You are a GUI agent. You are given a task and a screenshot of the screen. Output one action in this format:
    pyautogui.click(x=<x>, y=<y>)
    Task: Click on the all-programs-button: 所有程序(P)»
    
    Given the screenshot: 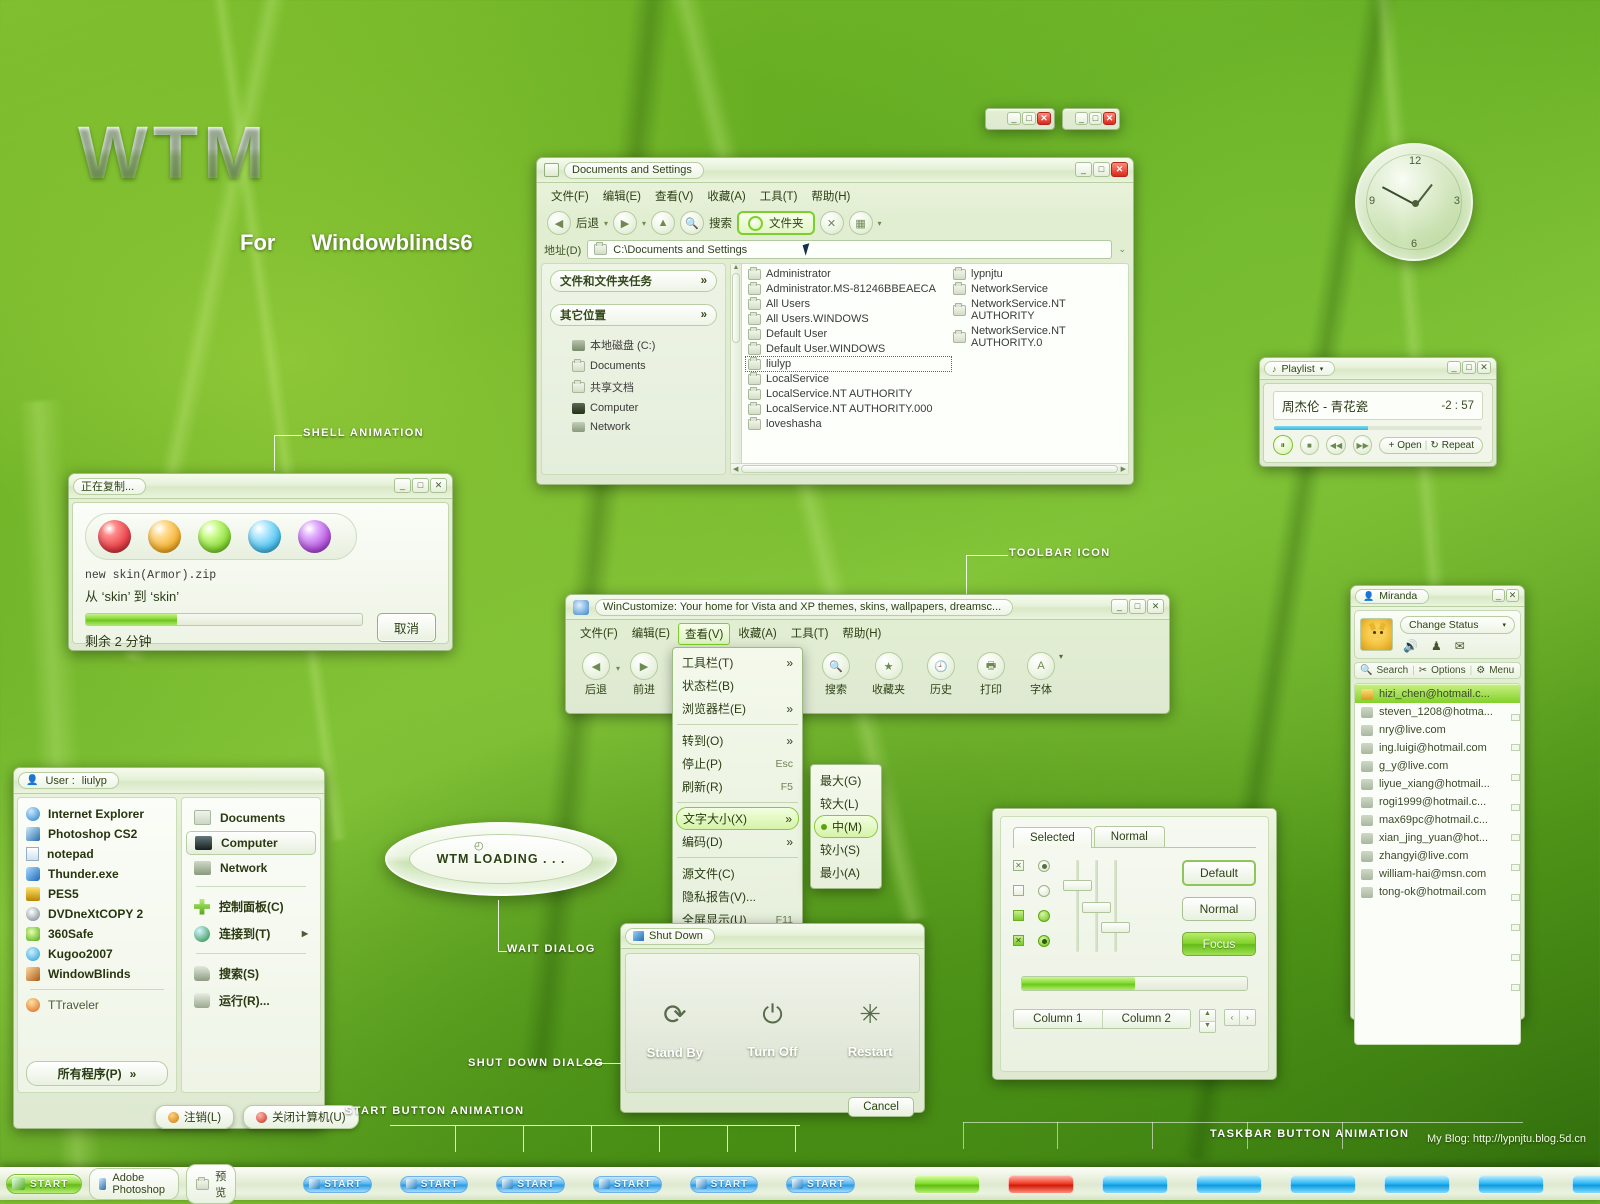 What is the action you would take?
    pyautogui.click(x=97, y=1073)
    